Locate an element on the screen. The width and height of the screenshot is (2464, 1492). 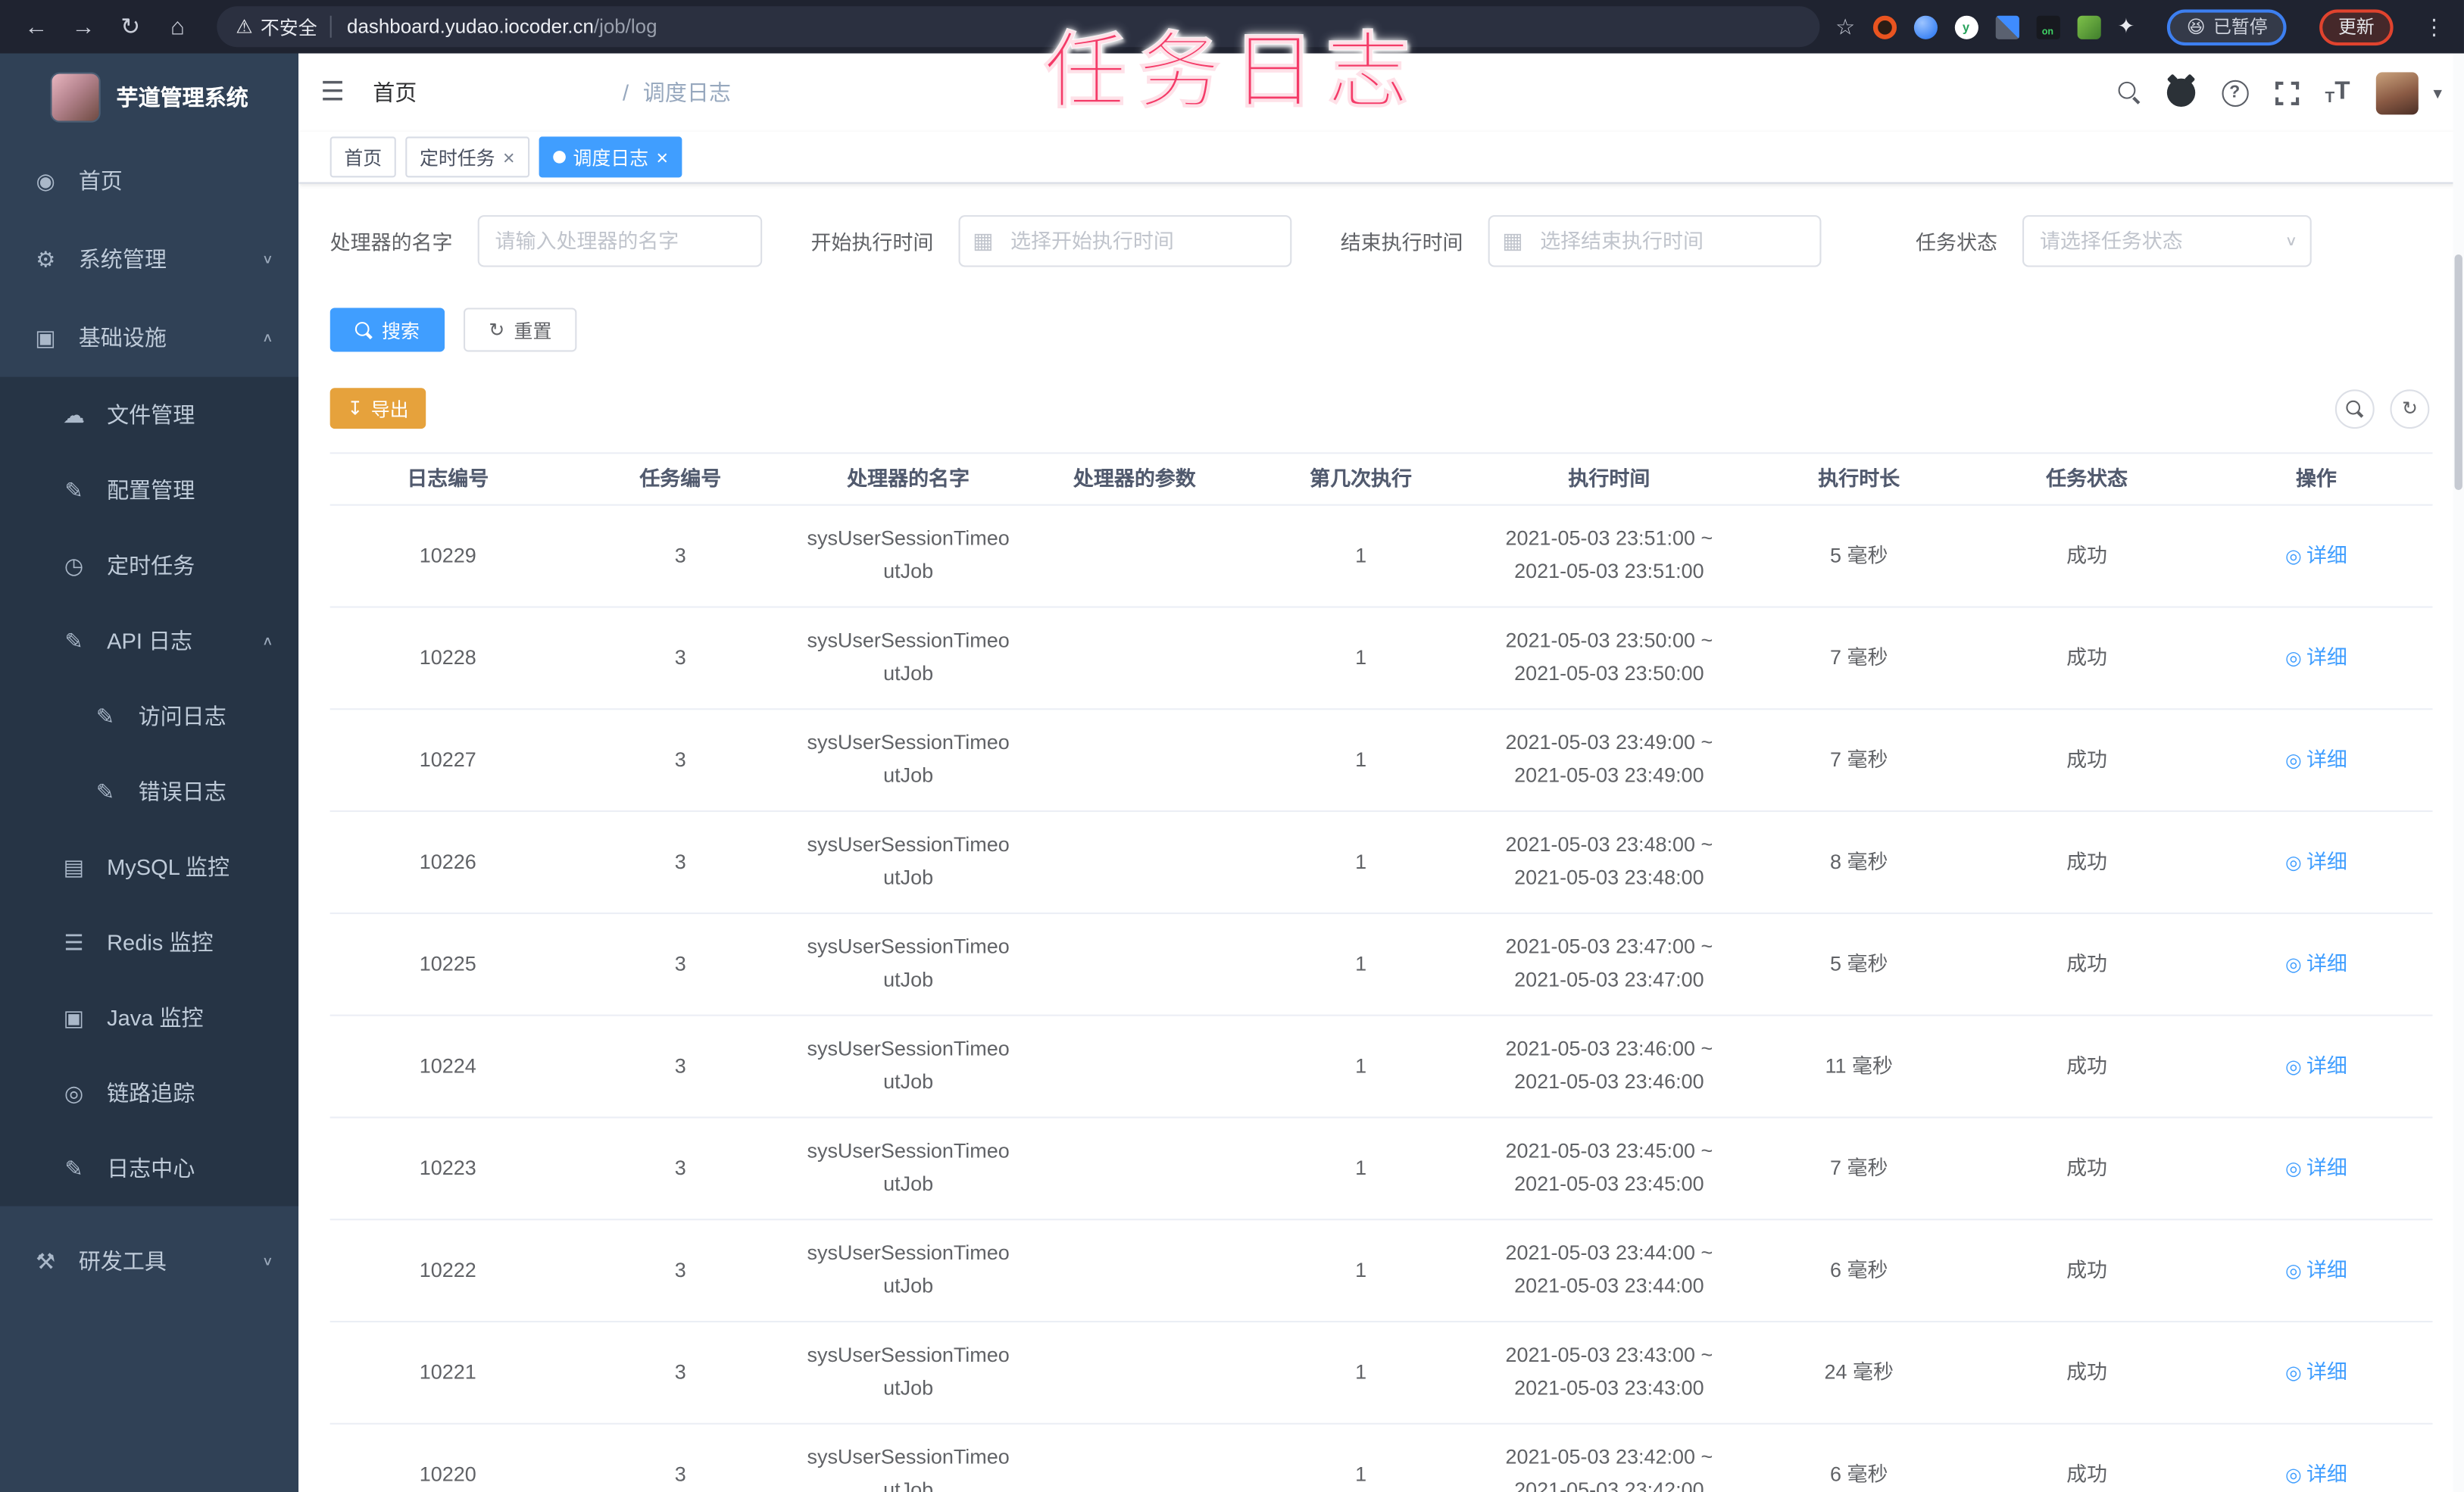
update-button: 更新 is located at coordinates (2356, 27).